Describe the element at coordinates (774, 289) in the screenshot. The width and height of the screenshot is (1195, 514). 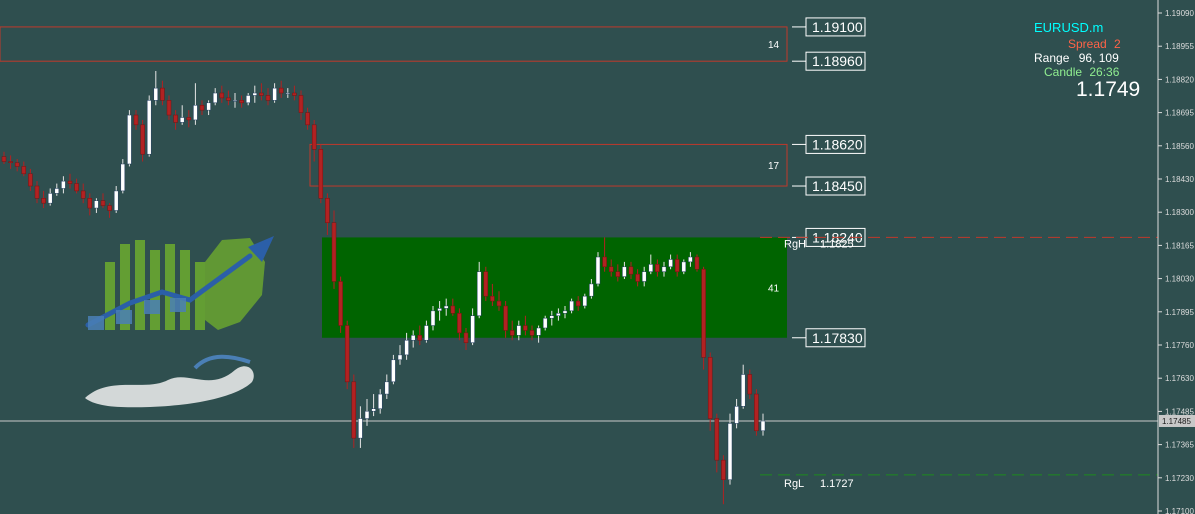
I see `zone-pip-count: 41` at that location.